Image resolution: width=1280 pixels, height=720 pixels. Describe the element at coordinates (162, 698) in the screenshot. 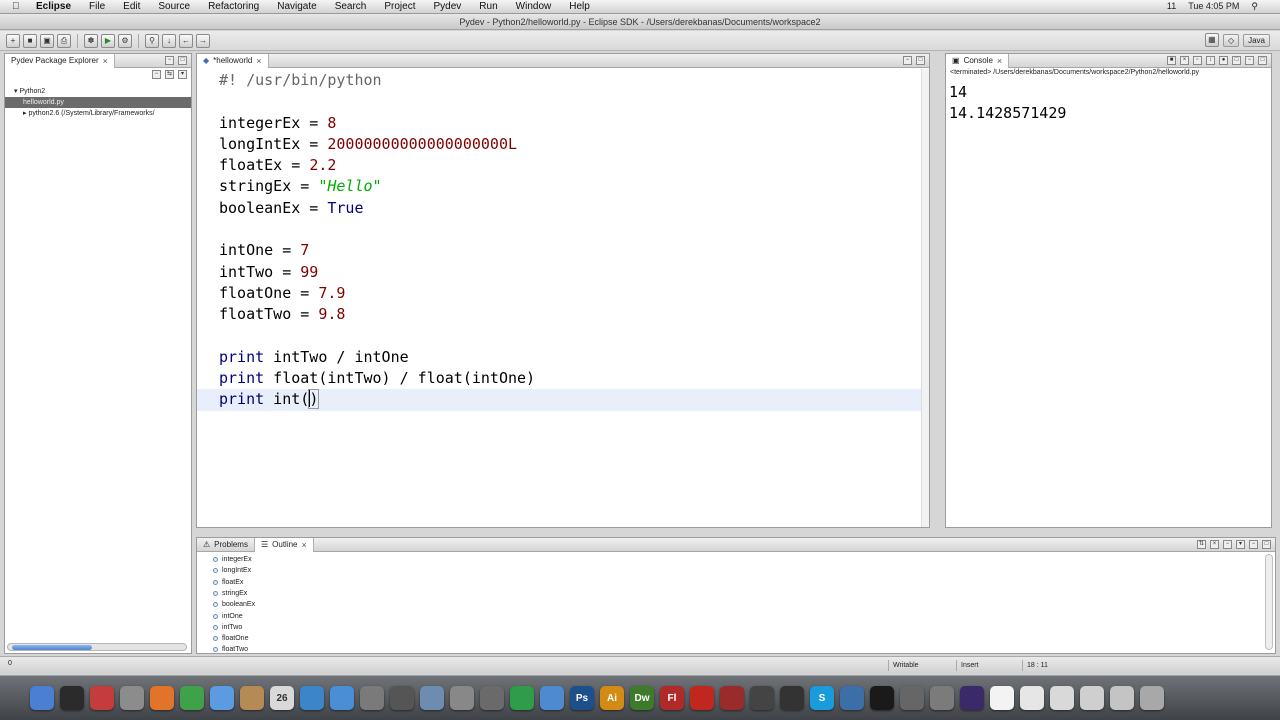

I see `firefox-icon` at that location.